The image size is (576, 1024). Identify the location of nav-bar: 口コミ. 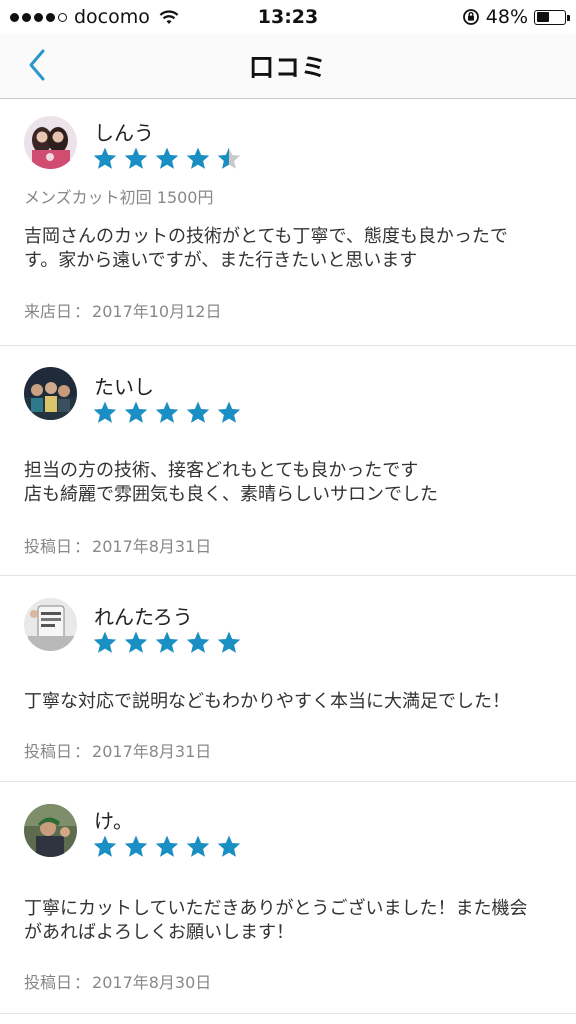
(288, 66).